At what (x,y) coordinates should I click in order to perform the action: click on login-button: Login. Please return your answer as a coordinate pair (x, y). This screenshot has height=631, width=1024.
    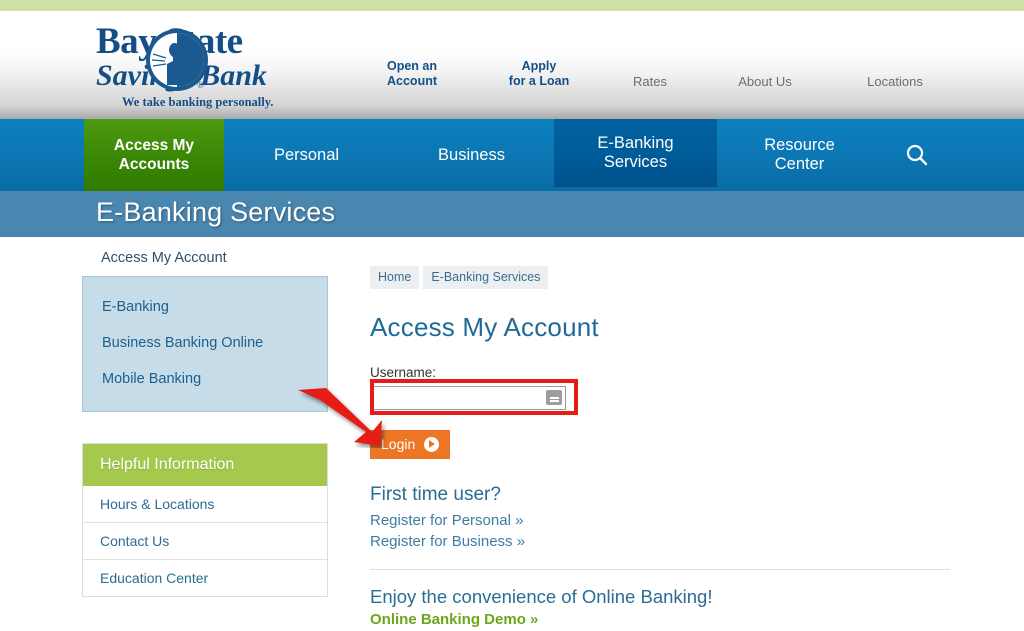
    Looking at the image, I should click on (410, 444).